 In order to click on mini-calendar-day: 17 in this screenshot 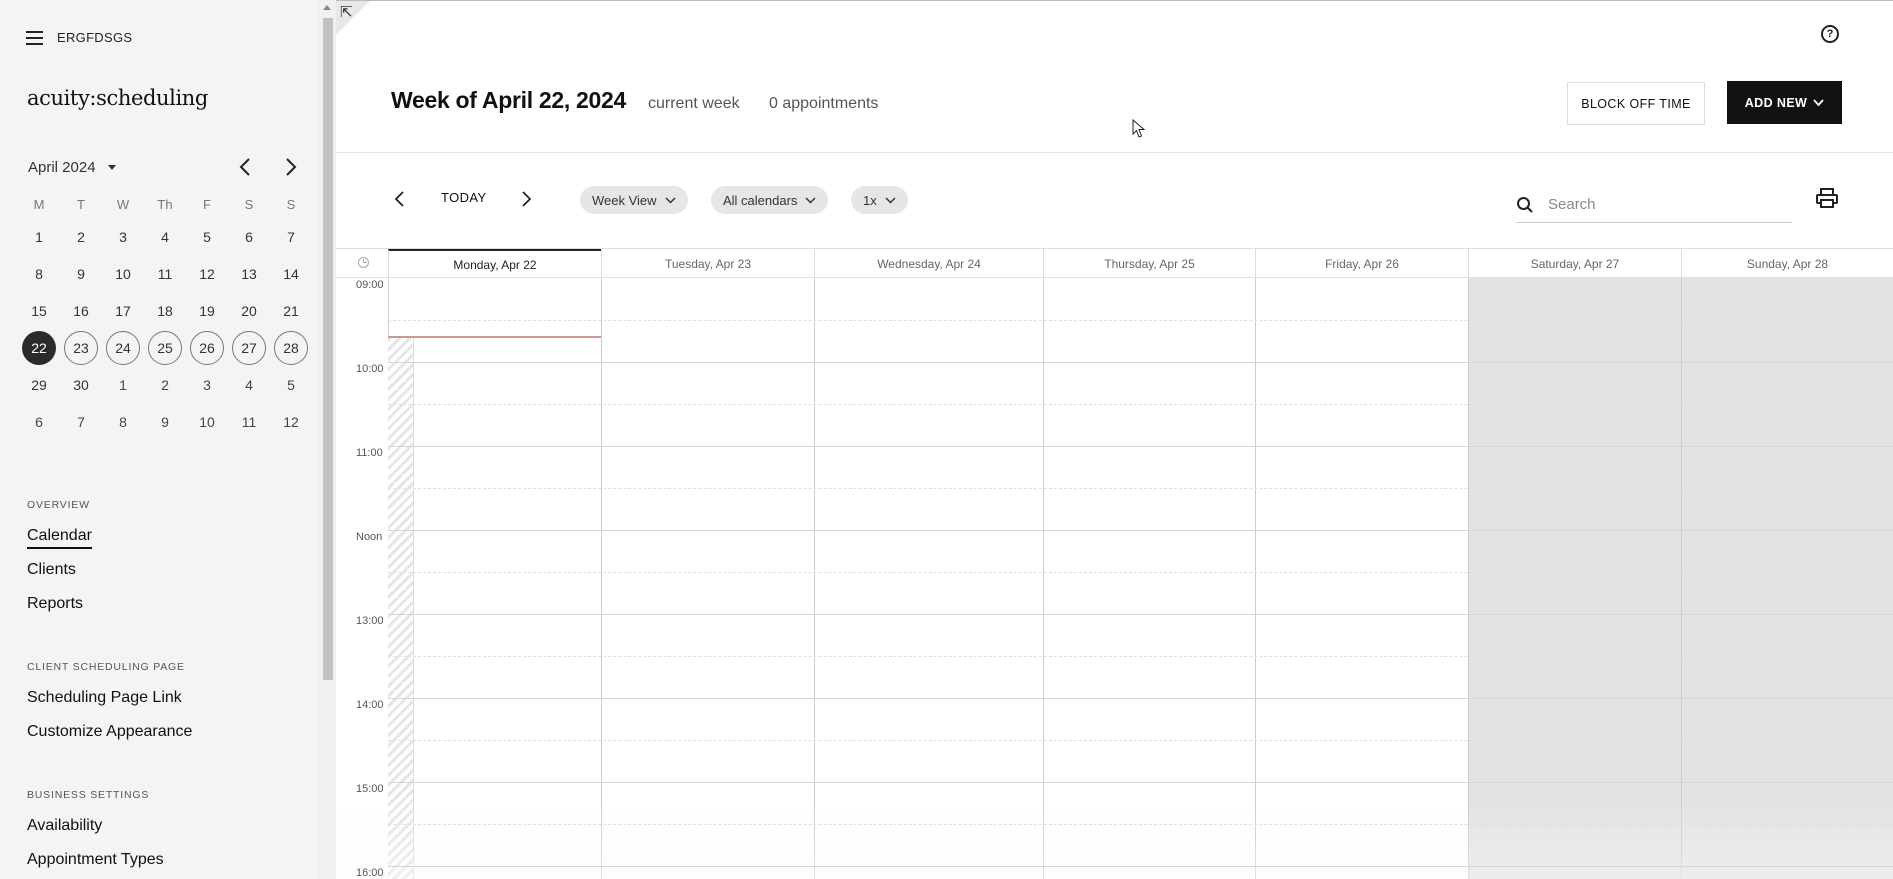, I will do `click(123, 310)`.